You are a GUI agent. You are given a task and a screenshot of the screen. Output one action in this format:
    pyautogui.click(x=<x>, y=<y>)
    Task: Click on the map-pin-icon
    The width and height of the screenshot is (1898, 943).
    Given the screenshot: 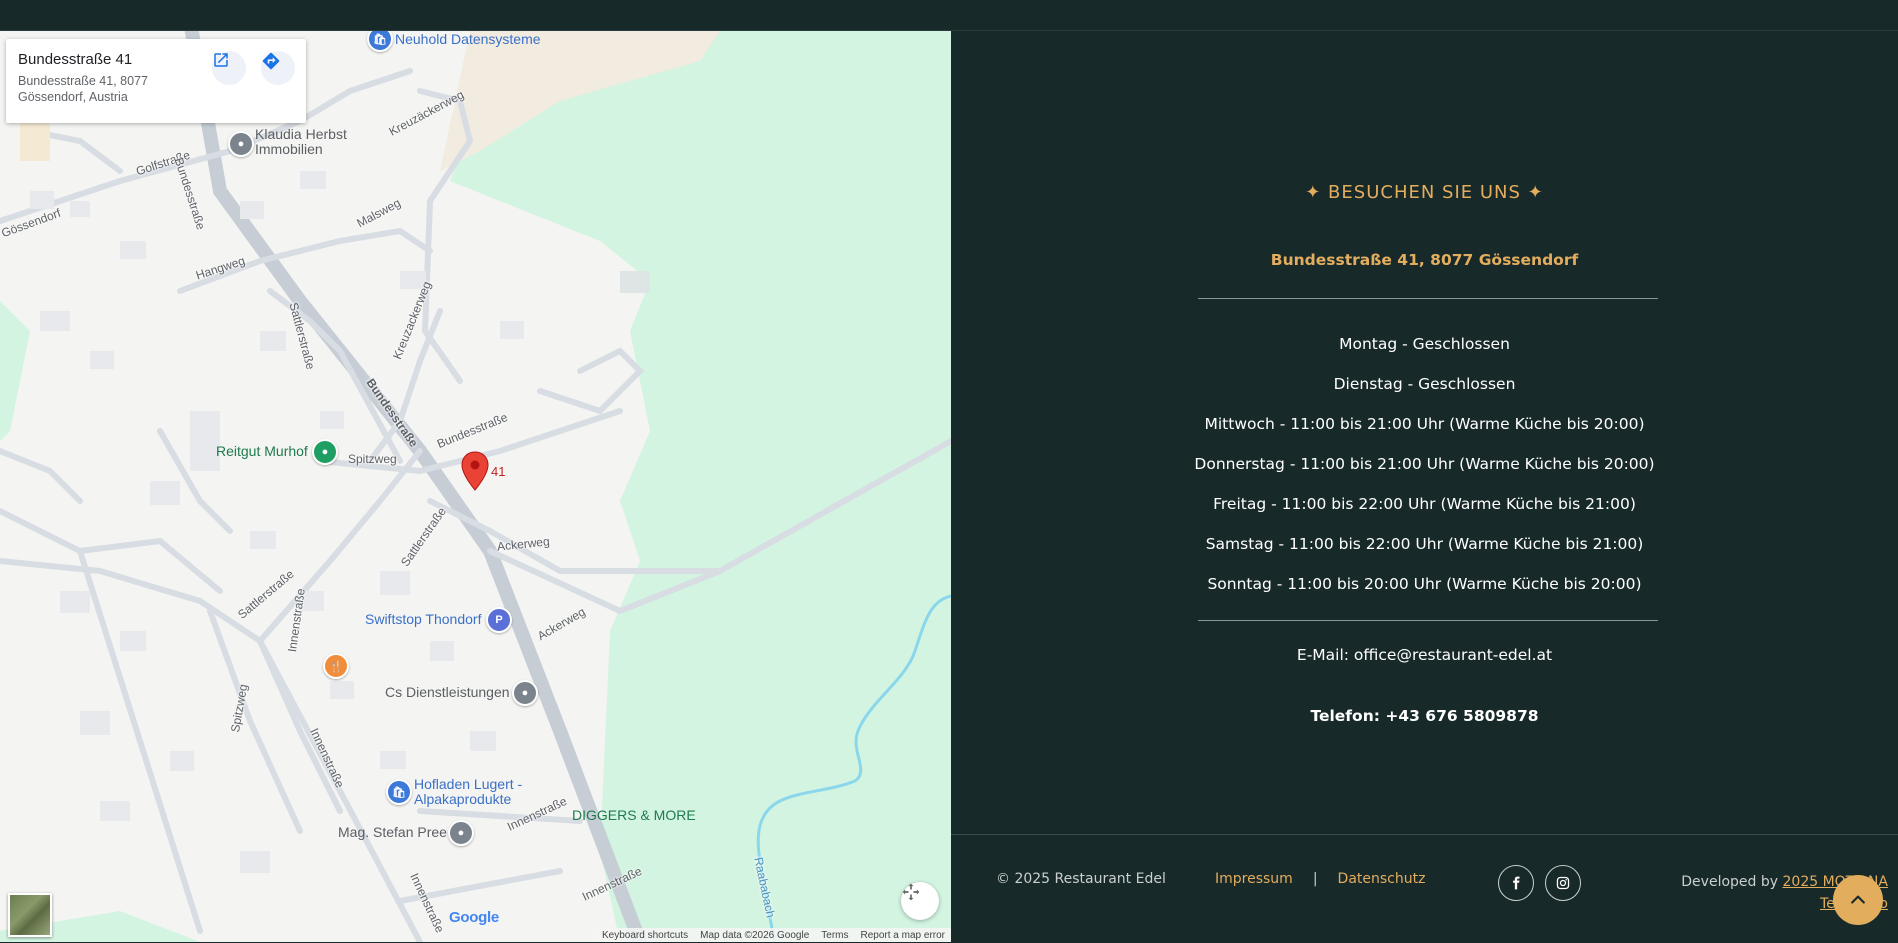 What is the action you would take?
    pyautogui.click(x=475, y=471)
    